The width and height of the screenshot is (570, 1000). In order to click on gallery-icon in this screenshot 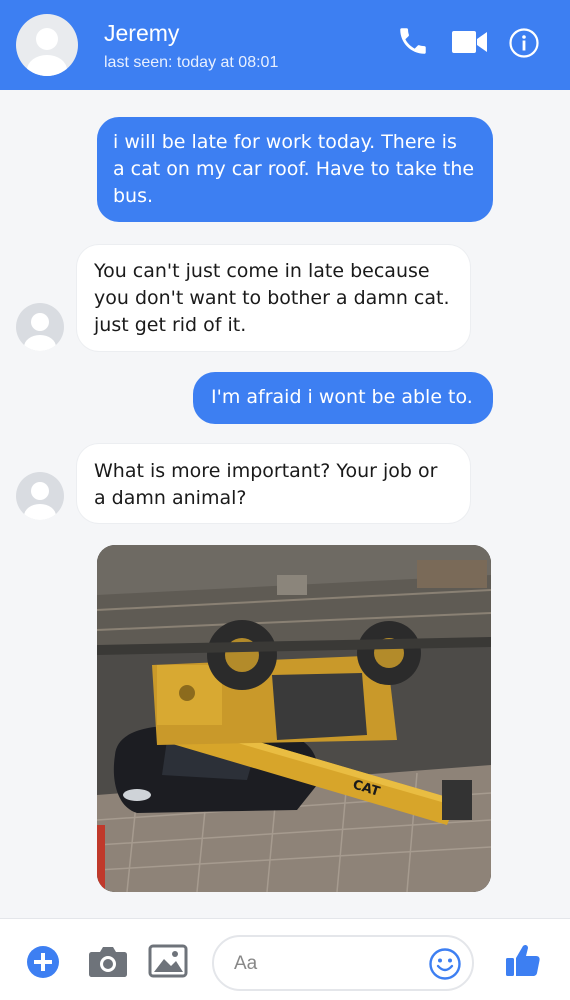, I will do `click(168, 963)`.